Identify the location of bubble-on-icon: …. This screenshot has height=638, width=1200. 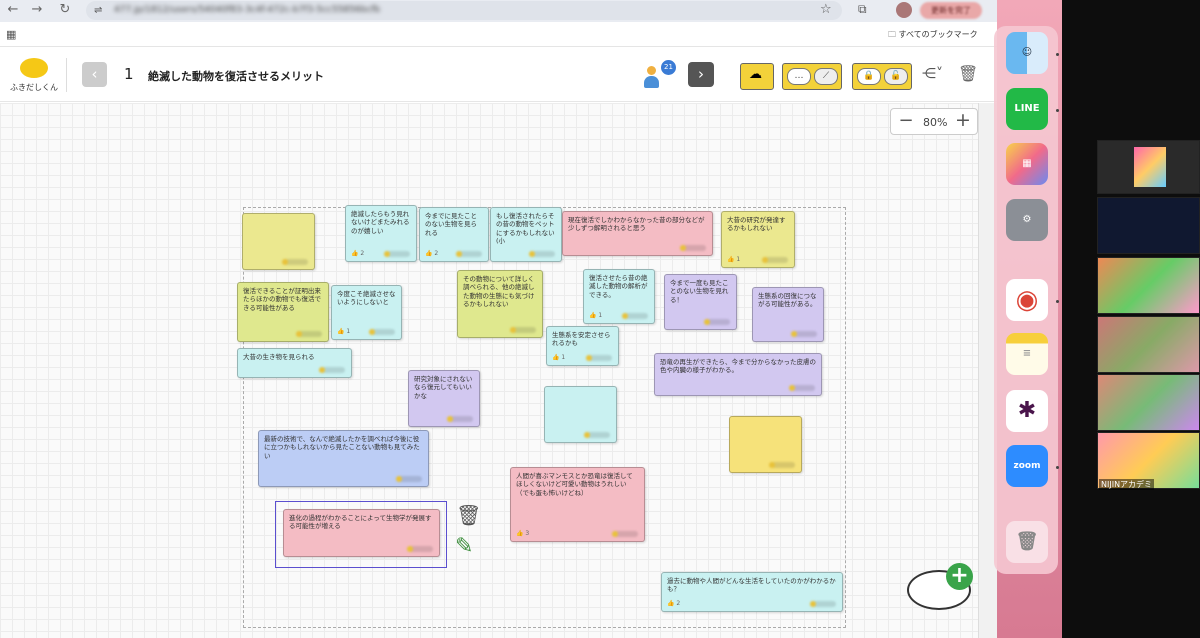
(799, 76).